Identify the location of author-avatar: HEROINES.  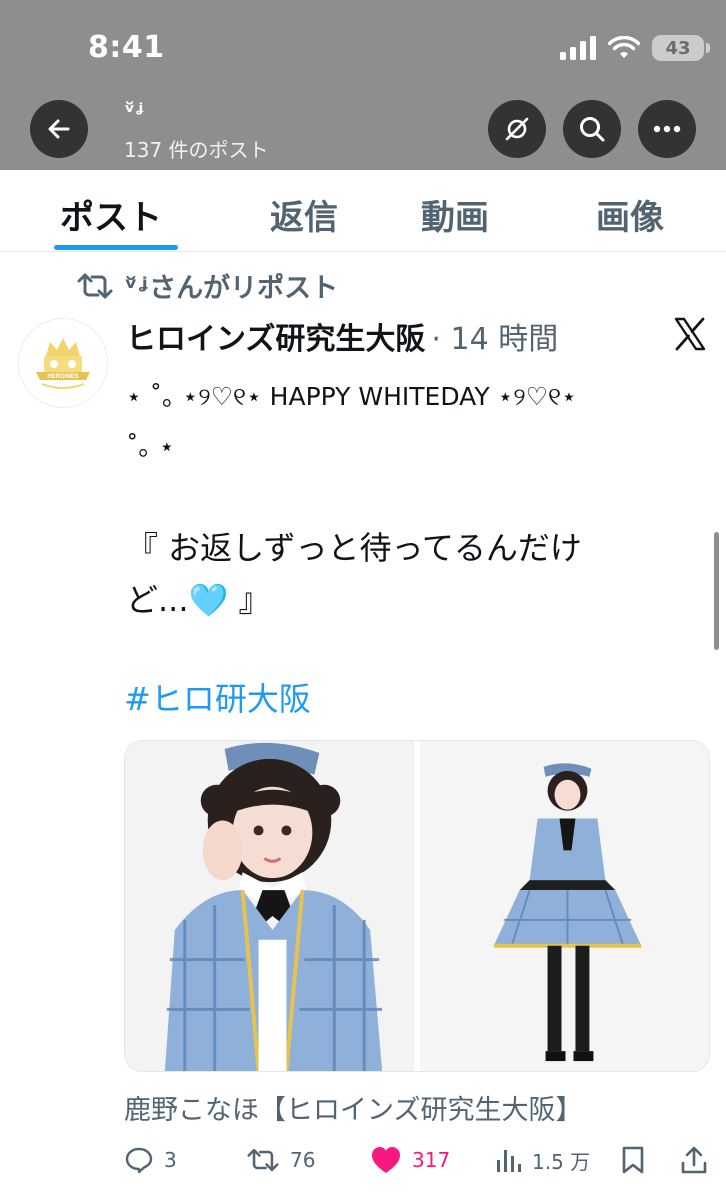
(63, 363).